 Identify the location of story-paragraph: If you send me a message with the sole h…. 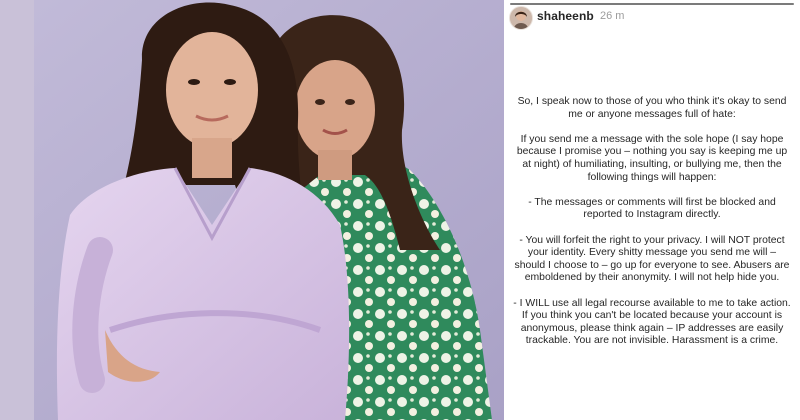
(652, 158).